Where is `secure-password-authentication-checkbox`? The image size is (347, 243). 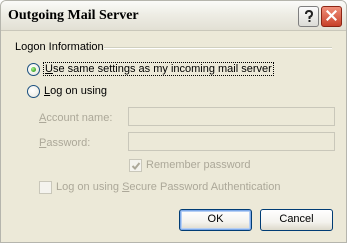
secure-password-authentication-checkbox is located at coordinates (45, 187).